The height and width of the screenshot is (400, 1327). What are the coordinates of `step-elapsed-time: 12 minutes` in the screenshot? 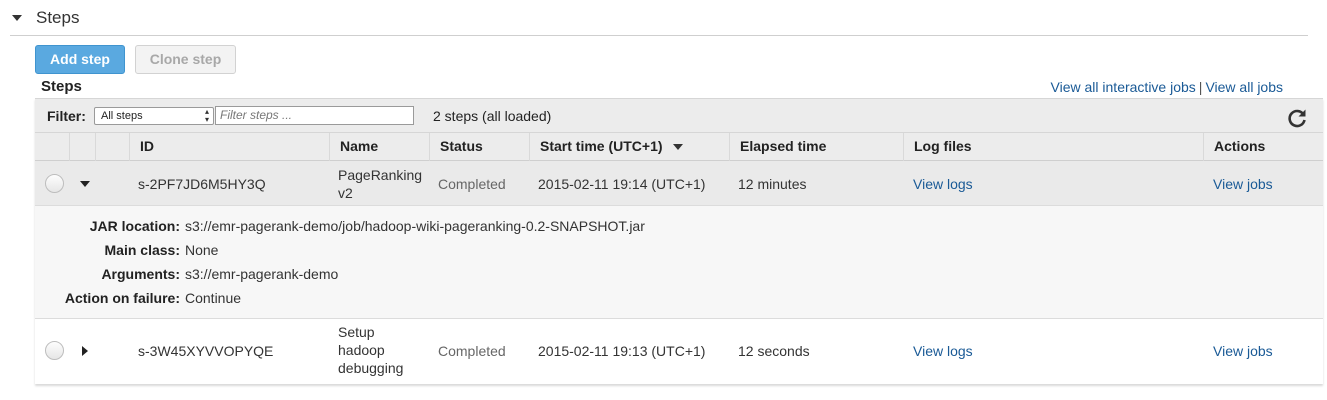 It's located at (772, 184).